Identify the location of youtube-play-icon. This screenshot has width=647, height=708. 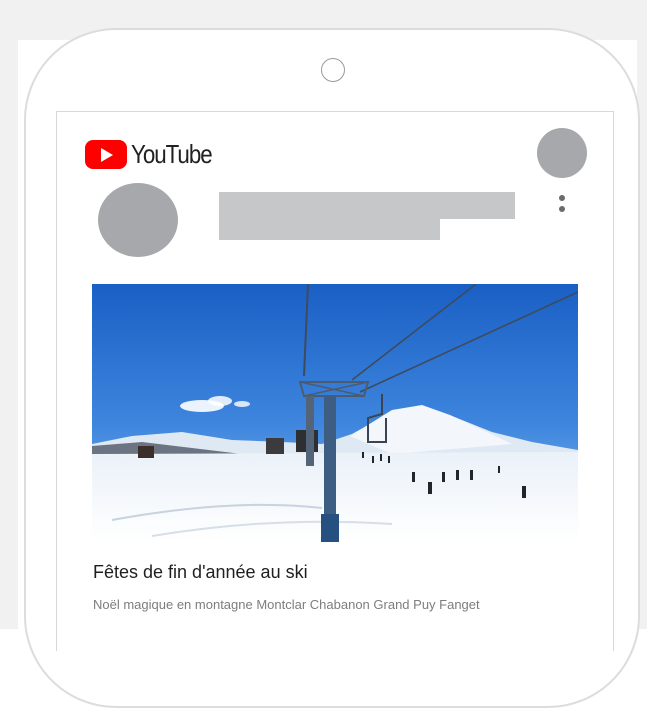
(106, 154).